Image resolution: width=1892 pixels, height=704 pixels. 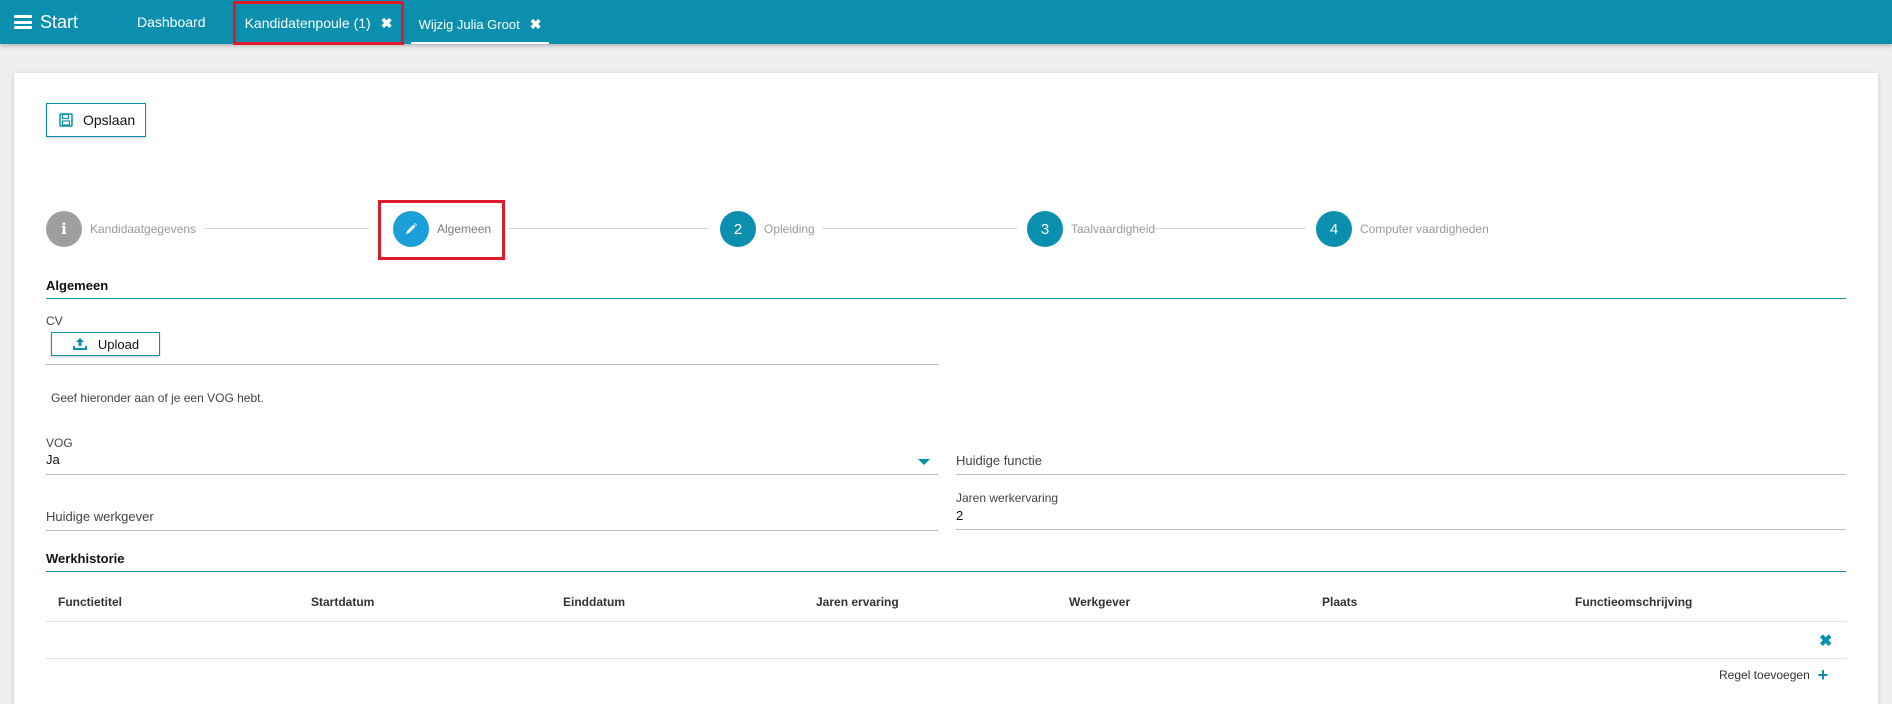 What do you see at coordinates (53, 459) in the screenshot?
I see `vog-value: Ja` at bounding box center [53, 459].